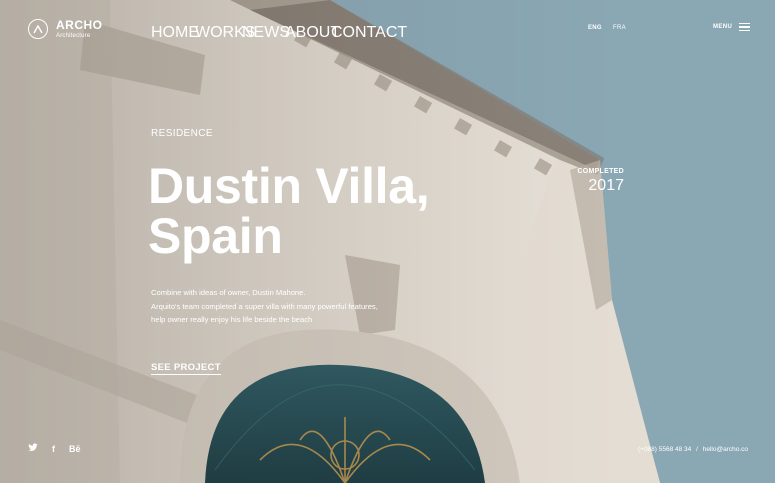 The image size is (775, 483). Describe the element at coordinates (289, 186) in the screenshot. I see `project-title-line-1: Dustin Villa,` at that location.